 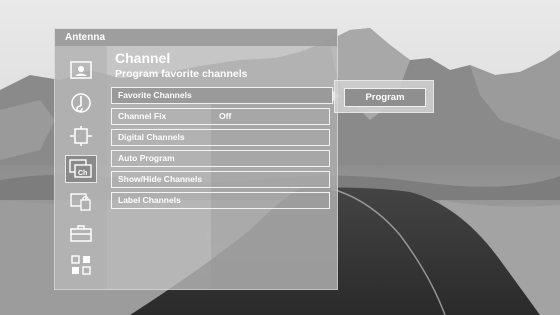 I want to click on menu-item-label: Label Channels, so click(x=149, y=200).